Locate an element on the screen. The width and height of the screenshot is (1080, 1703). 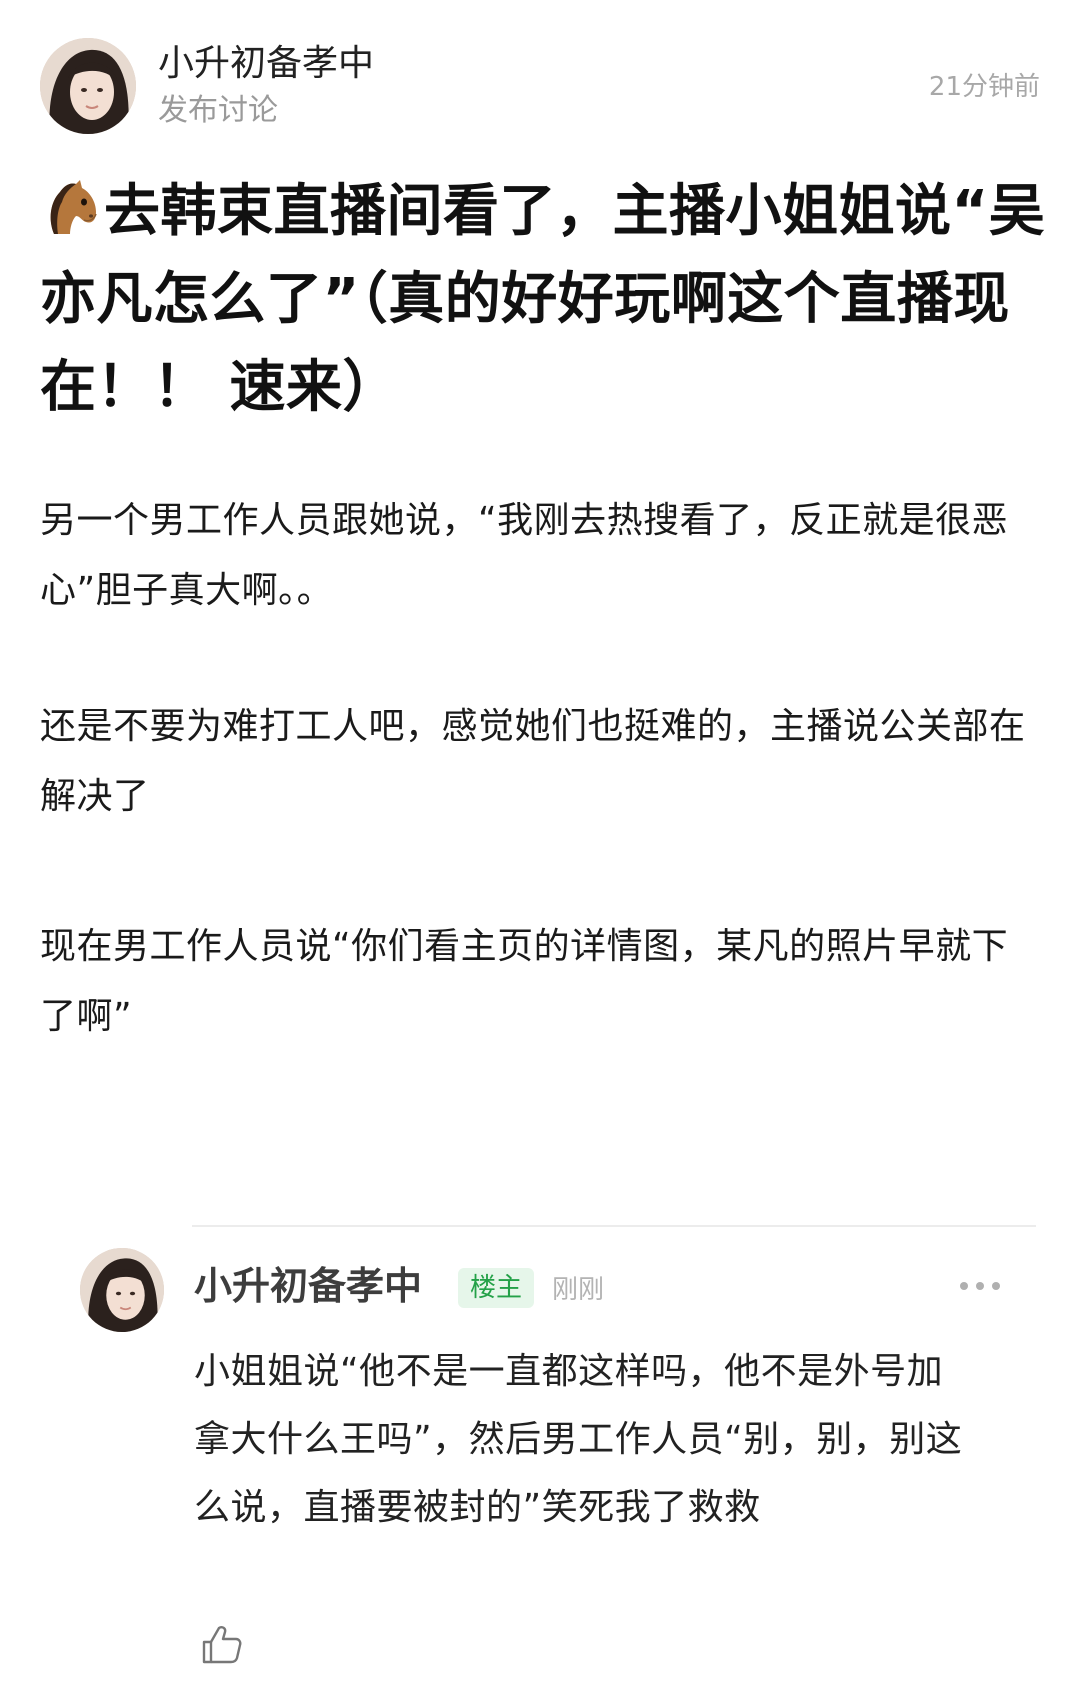
post-paragraph: 另一个男工作人员跟她说，“我刚去热搜看了，反正就是很恶心”胆子真大啊。。 is located at coordinates (524, 555).